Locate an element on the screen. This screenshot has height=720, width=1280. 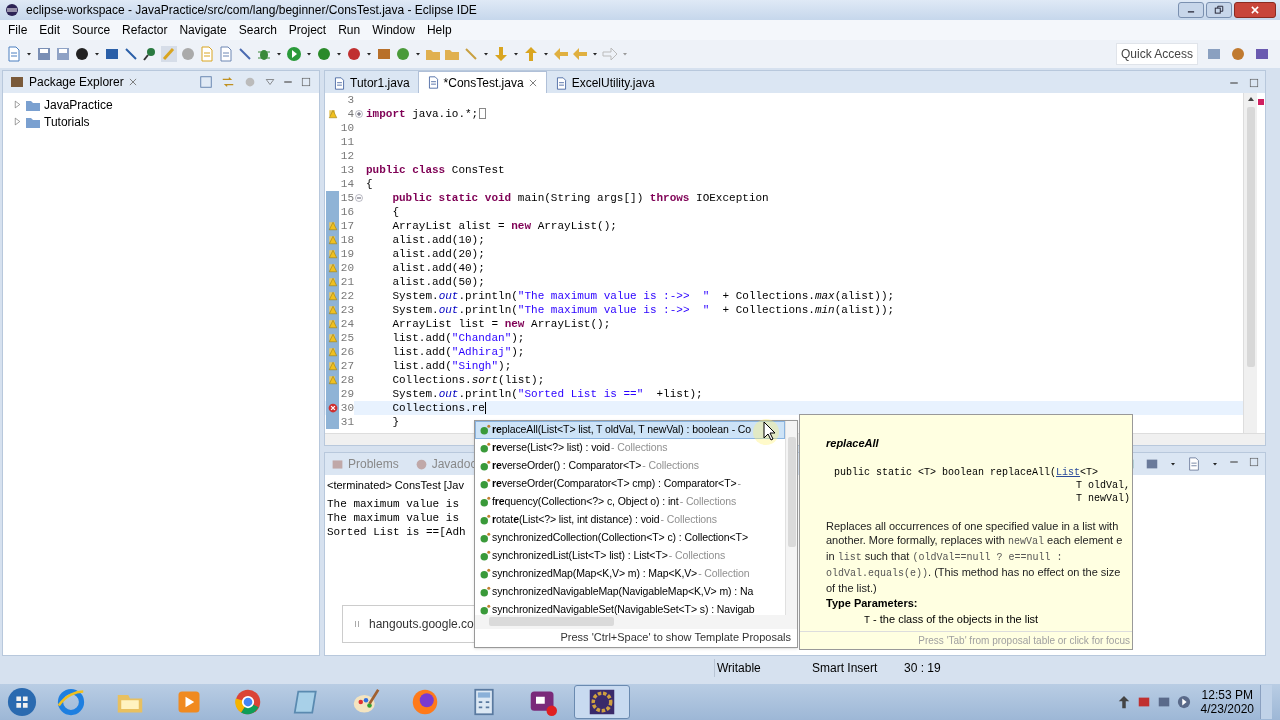
menu-item: Source is located at coordinates (91, 30).